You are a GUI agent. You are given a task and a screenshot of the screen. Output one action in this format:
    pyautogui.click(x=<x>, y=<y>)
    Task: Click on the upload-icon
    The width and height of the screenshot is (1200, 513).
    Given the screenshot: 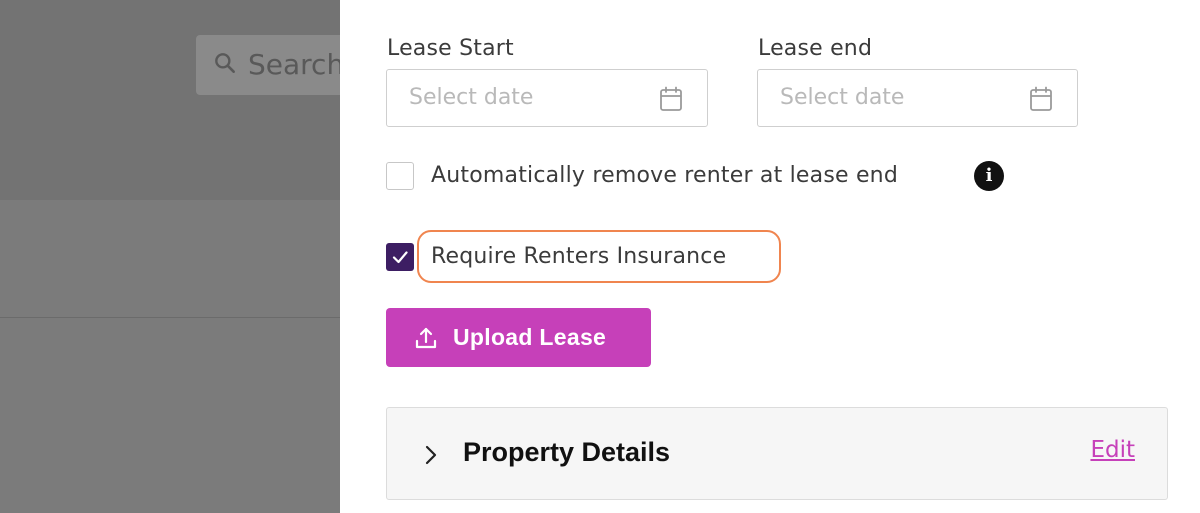 What is the action you would take?
    pyautogui.click(x=426, y=338)
    